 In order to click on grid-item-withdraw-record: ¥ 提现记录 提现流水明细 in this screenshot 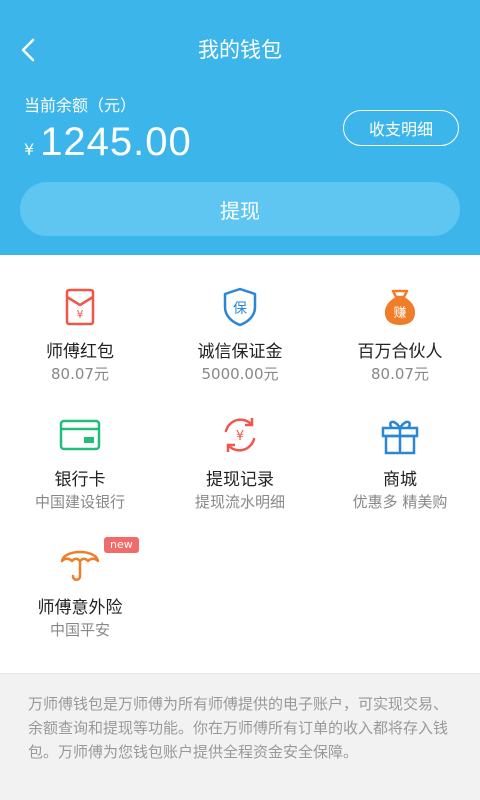, I will do `click(240, 447)`.